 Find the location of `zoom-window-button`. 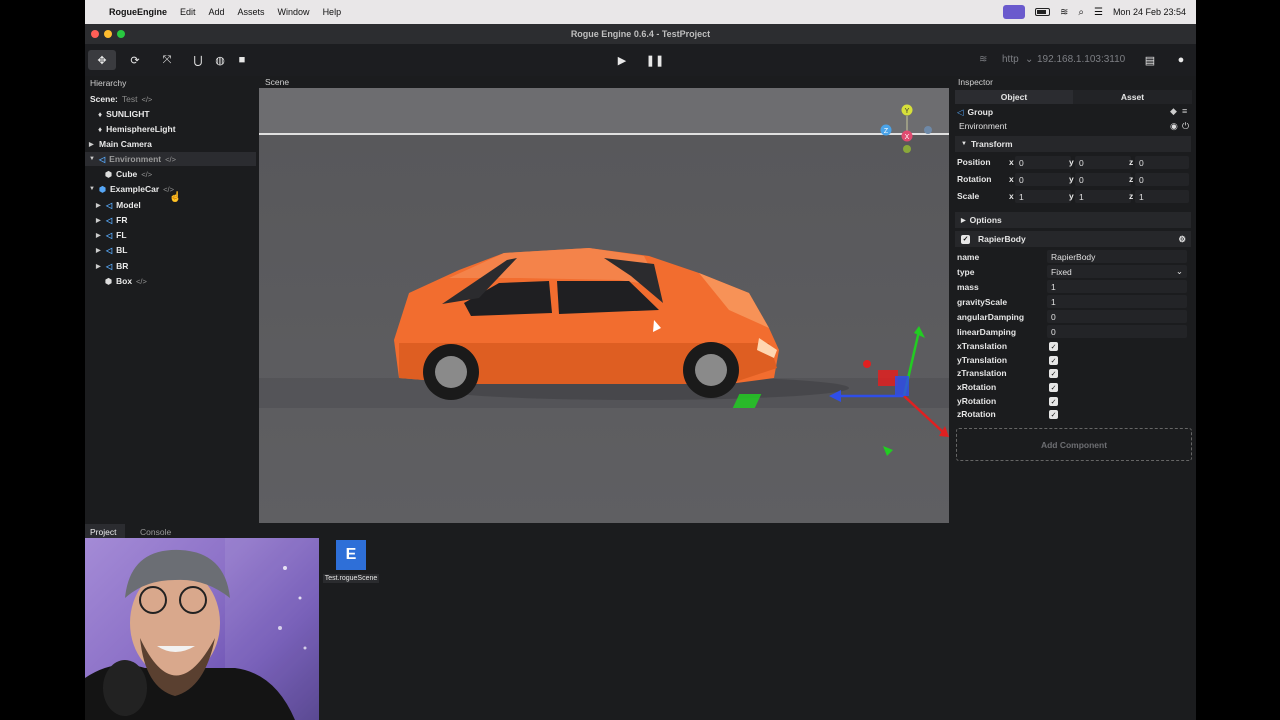

zoom-window-button is located at coordinates (121, 34).